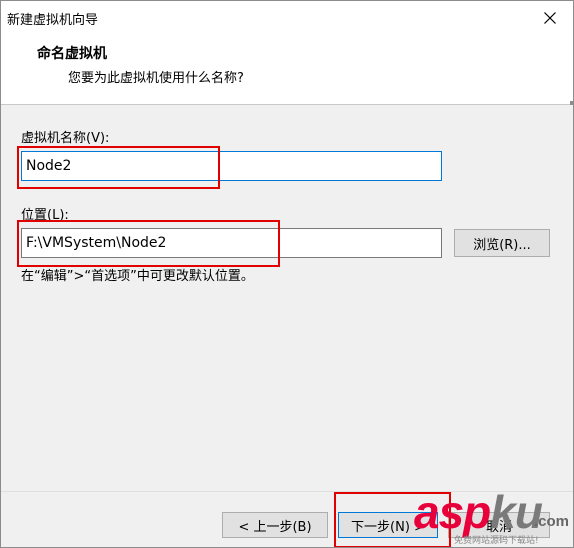 This screenshot has height=548, width=574. Describe the element at coordinates (156, 78) in the screenshot. I see `page-subtitle: 您要为此虚拟机使用什么名称?` at that location.